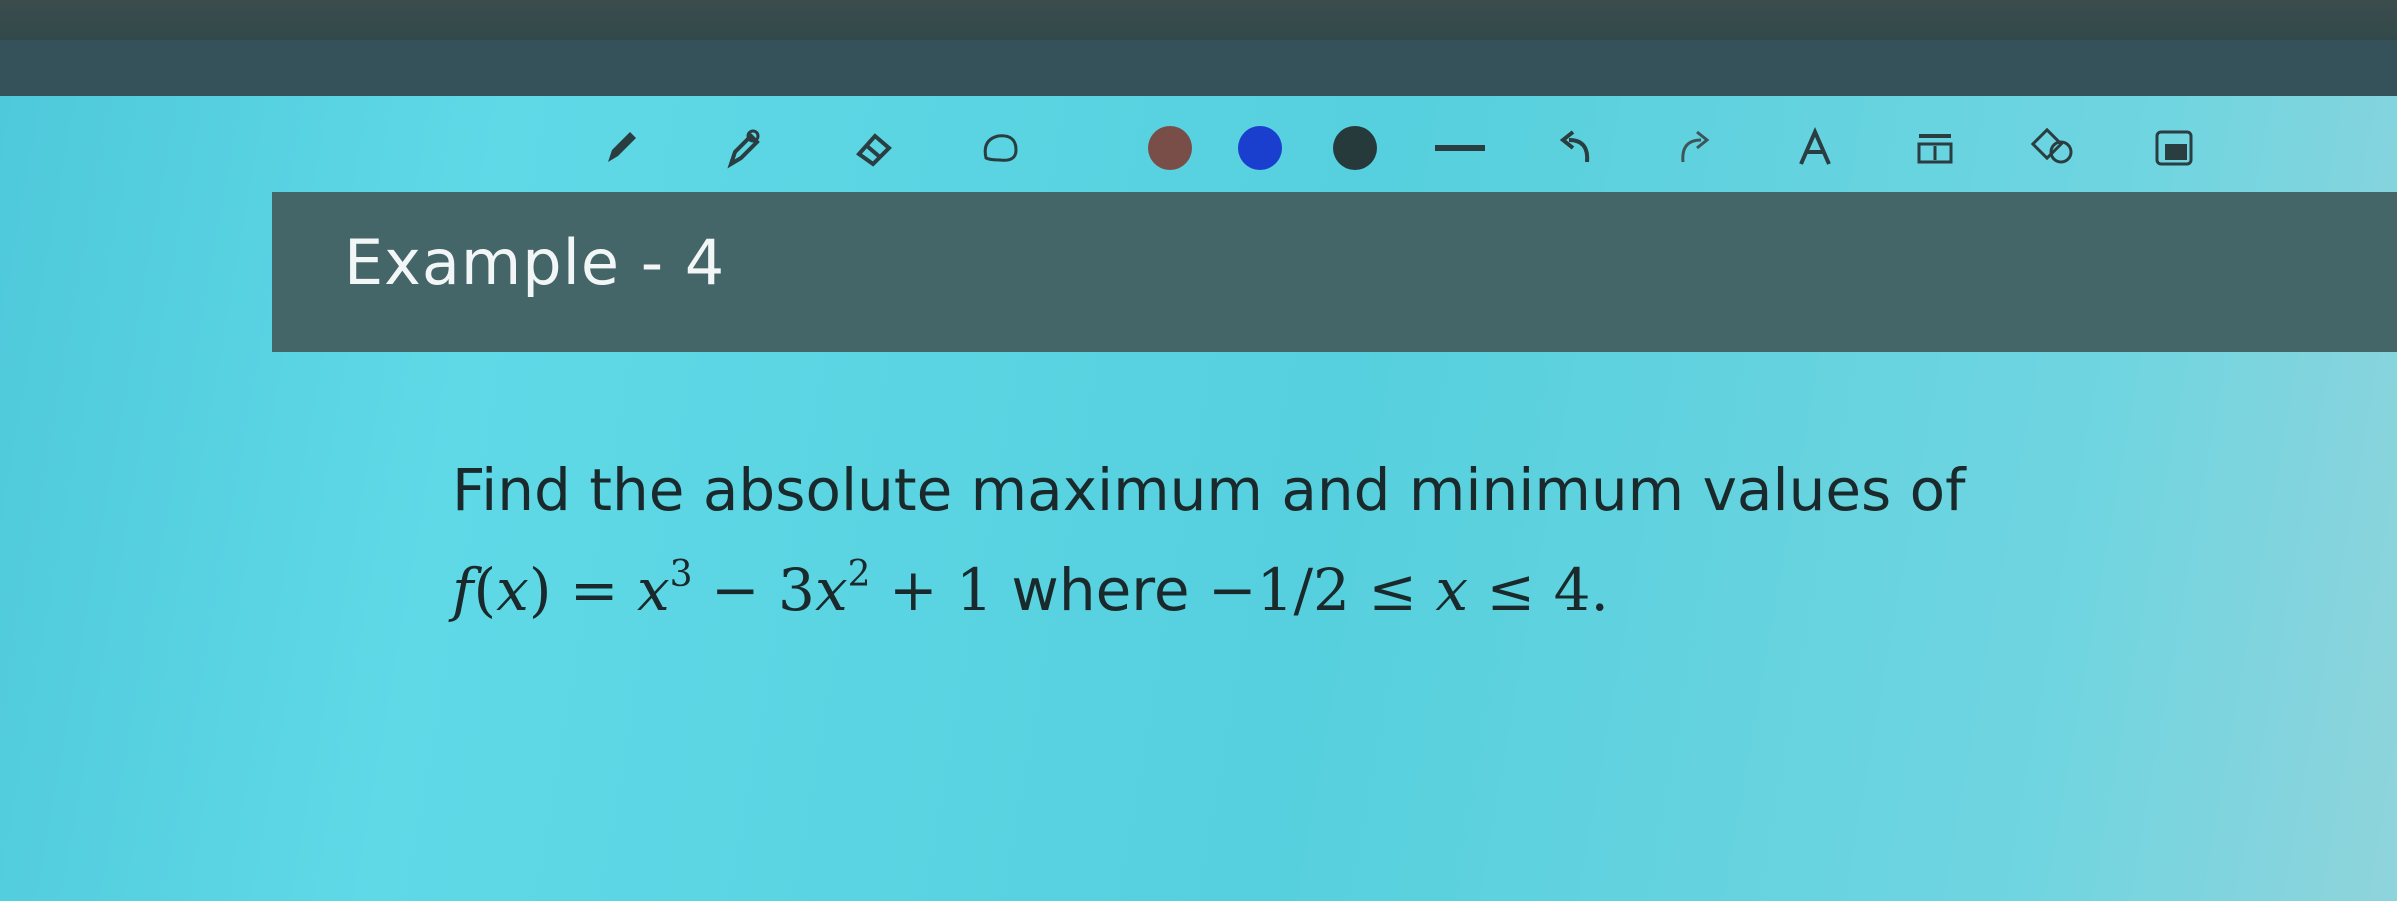 The width and height of the screenshot is (2397, 901). What do you see at coordinates (1260, 148) in the screenshot?
I see `color-blue-swatch` at bounding box center [1260, 148].